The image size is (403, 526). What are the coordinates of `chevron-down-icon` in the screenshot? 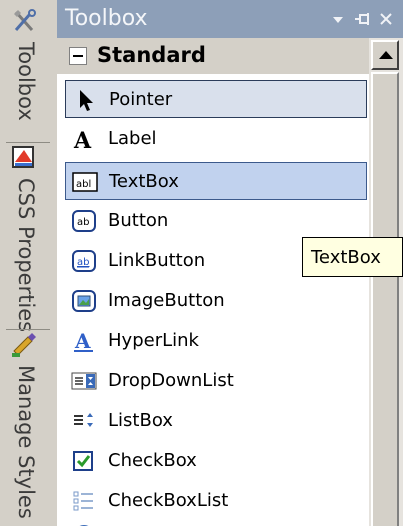 It's located at (338, 20).